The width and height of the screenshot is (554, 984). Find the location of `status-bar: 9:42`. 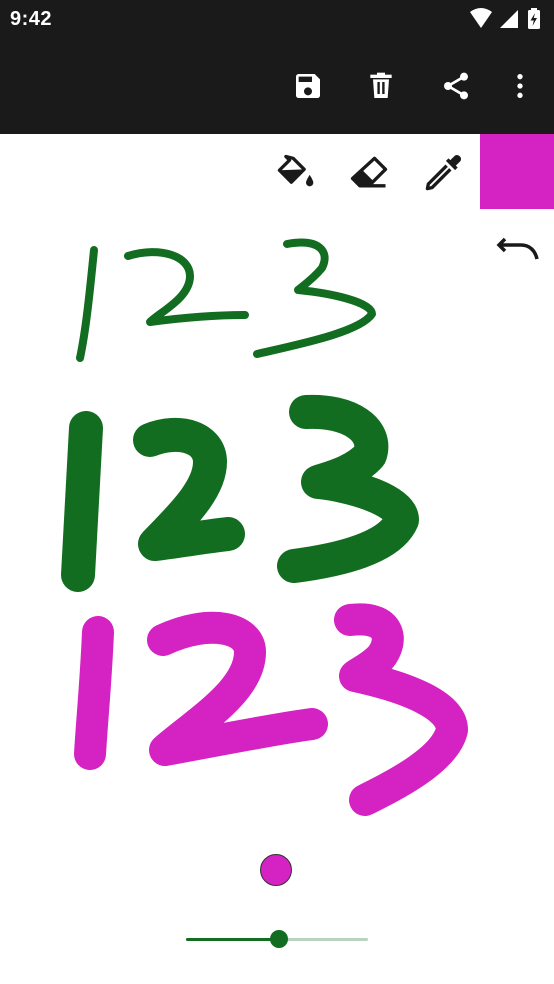

status-bar: 9:42 is located at coordinates (277, 19).